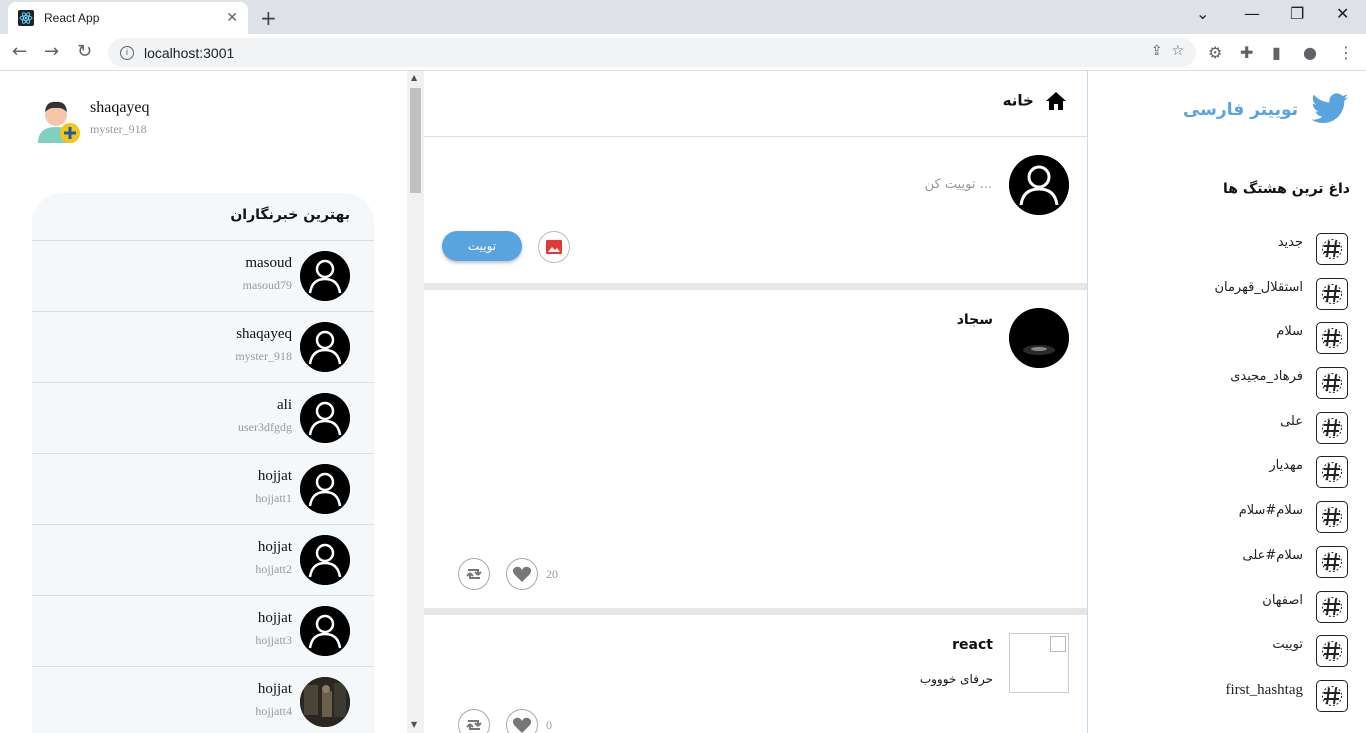 Image resolution: width=1366 pixels, height=733 pixels. What do you see at coordinates (51, 51) in the screenshot?
I see `forward-icon: →` at bounding box center [51, 51].